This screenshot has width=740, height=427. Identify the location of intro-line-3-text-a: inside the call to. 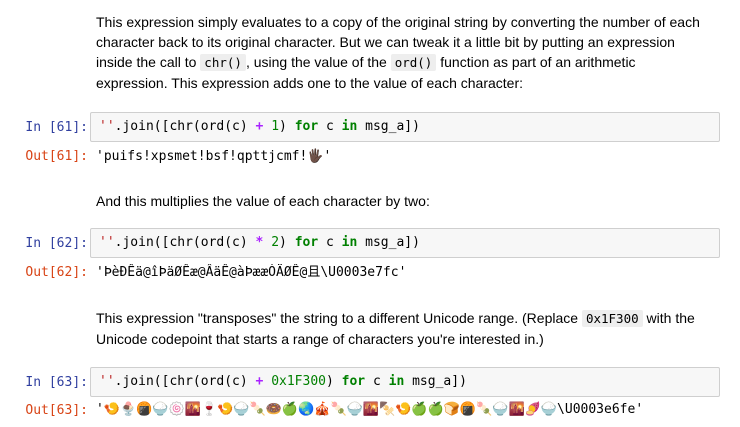
(148, 62).